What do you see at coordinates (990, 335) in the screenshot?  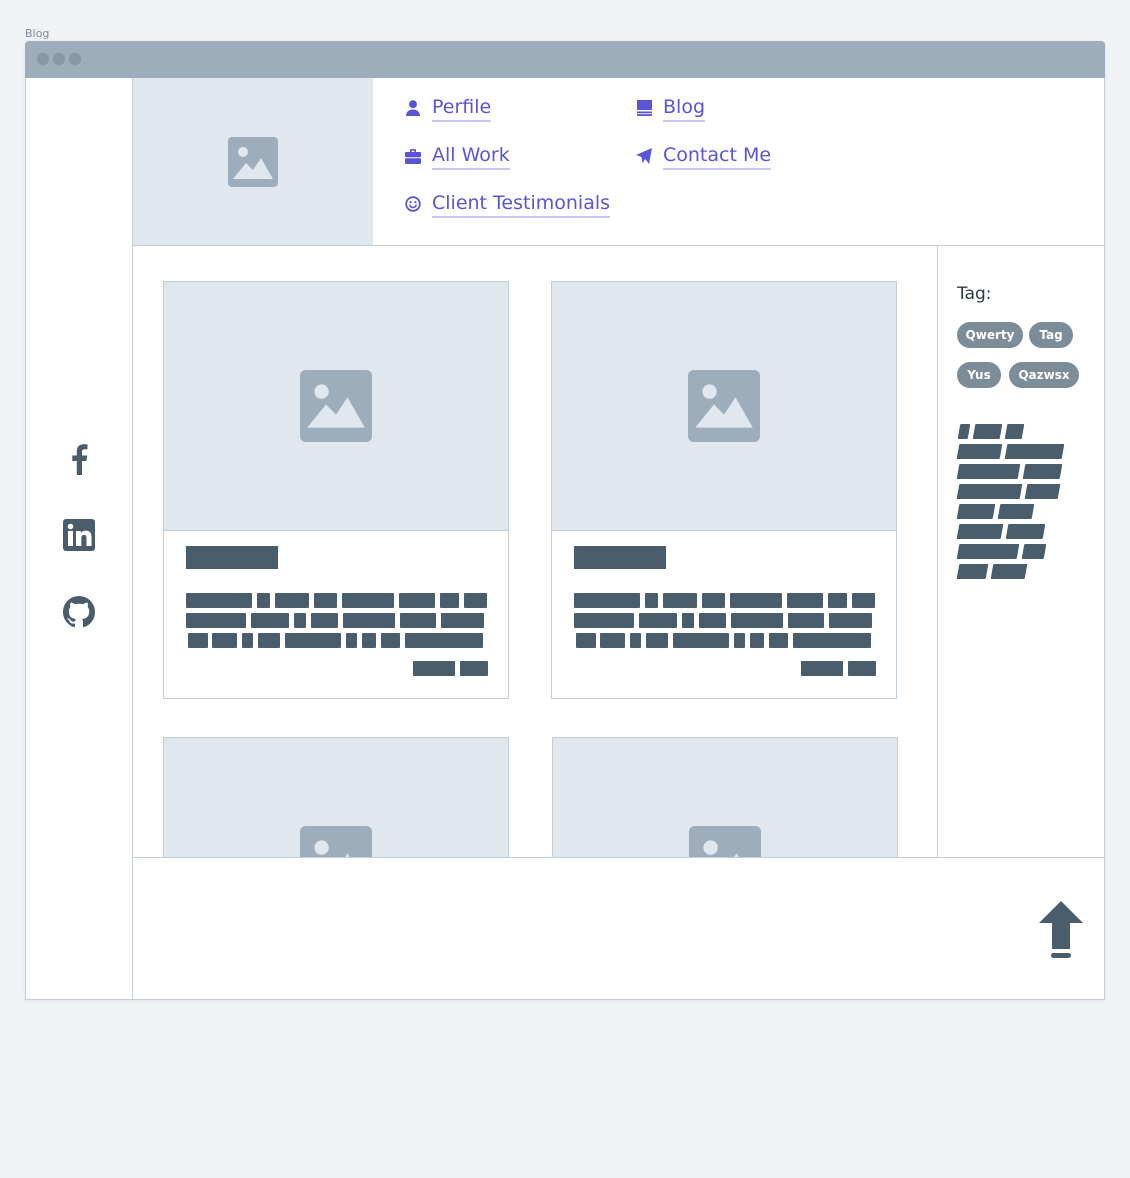 I see `tag-chip: Qwerty` at bounding box center [990, 335].